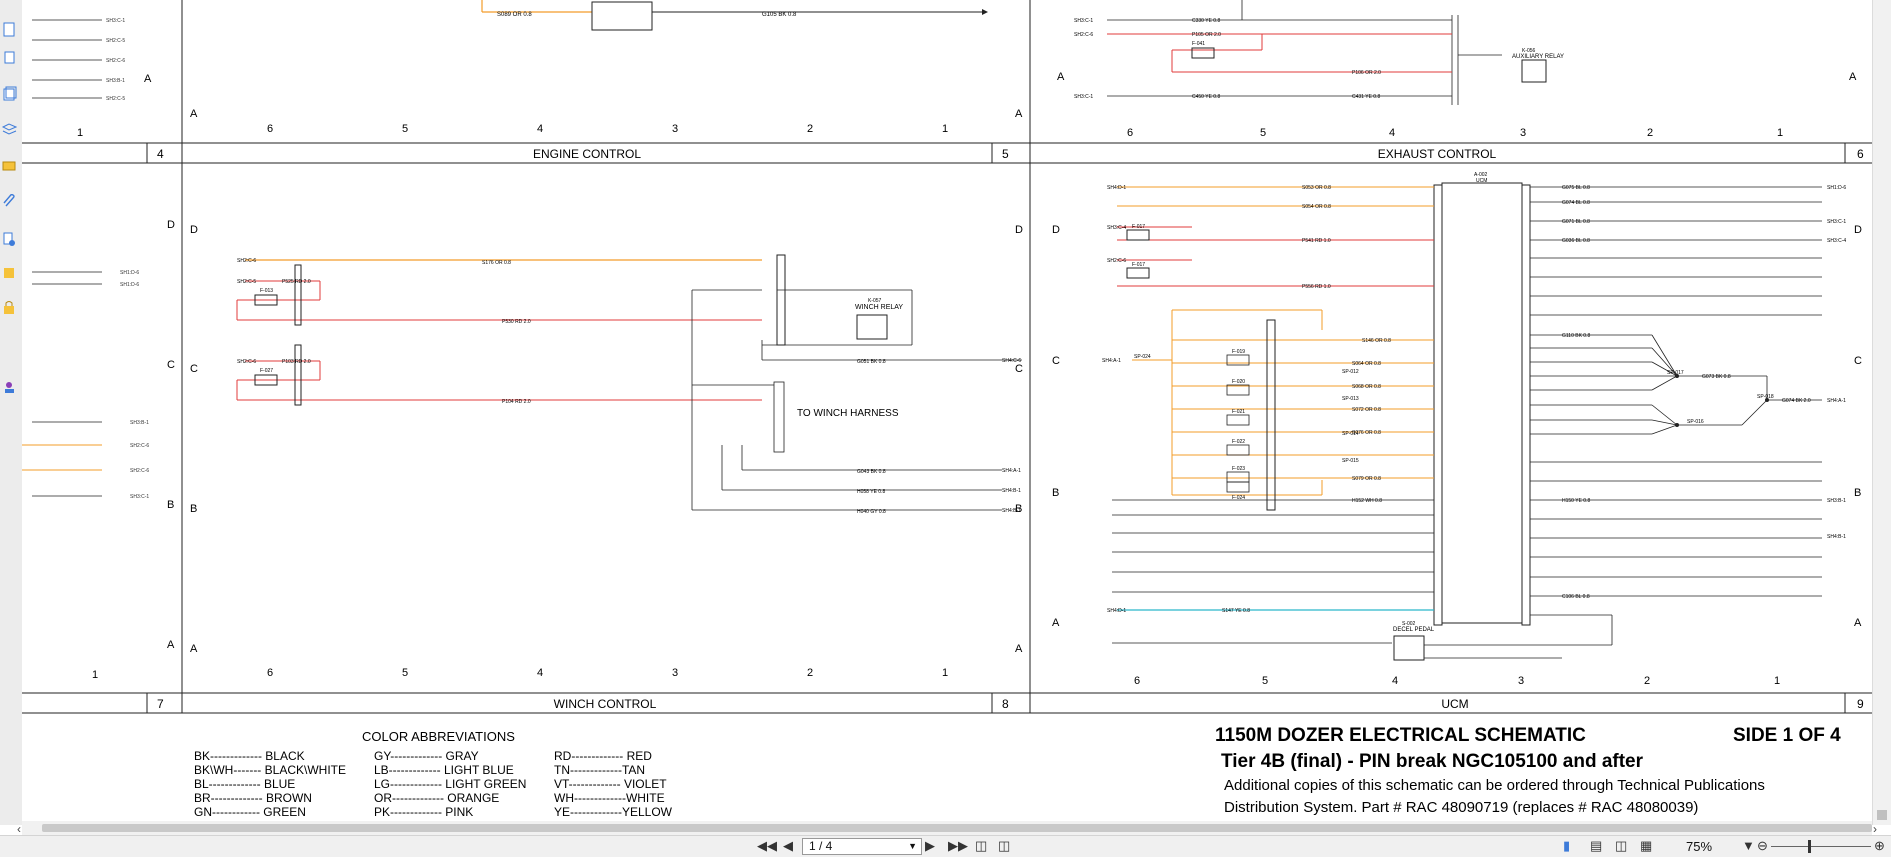 The image size is (1891, 857). I want to click on layers-icon, so click(9, 129).